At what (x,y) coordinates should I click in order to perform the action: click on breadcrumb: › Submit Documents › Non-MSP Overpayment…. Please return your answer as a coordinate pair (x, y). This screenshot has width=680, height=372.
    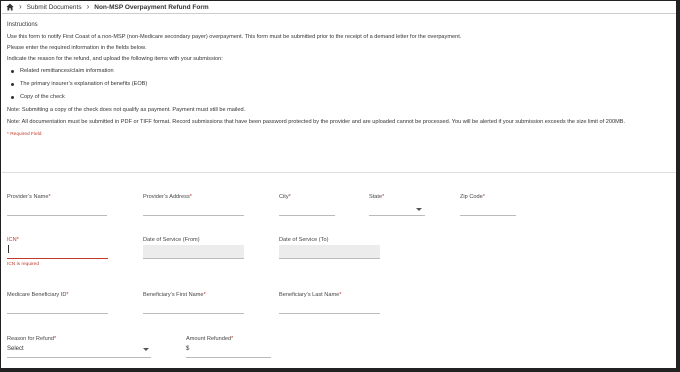
    Looking at the image, I should click on (107, 7).